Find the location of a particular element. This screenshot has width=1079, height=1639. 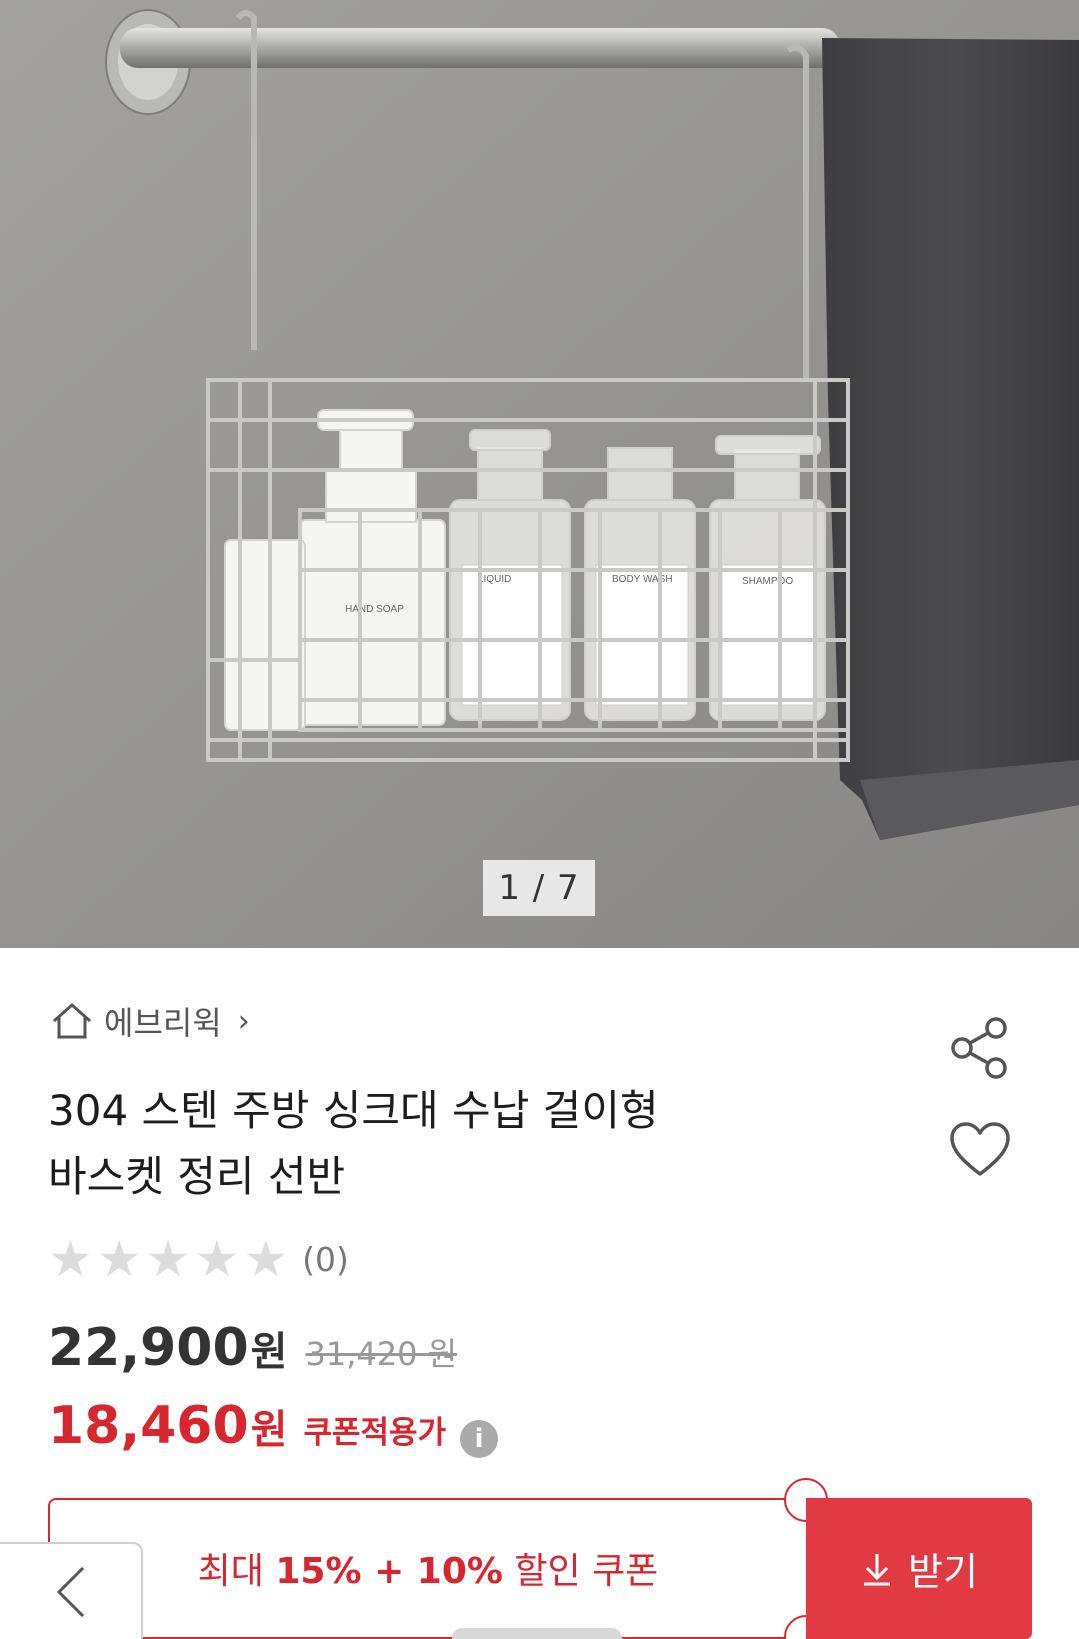

heart-icon is located at coordinates (980, 1150).